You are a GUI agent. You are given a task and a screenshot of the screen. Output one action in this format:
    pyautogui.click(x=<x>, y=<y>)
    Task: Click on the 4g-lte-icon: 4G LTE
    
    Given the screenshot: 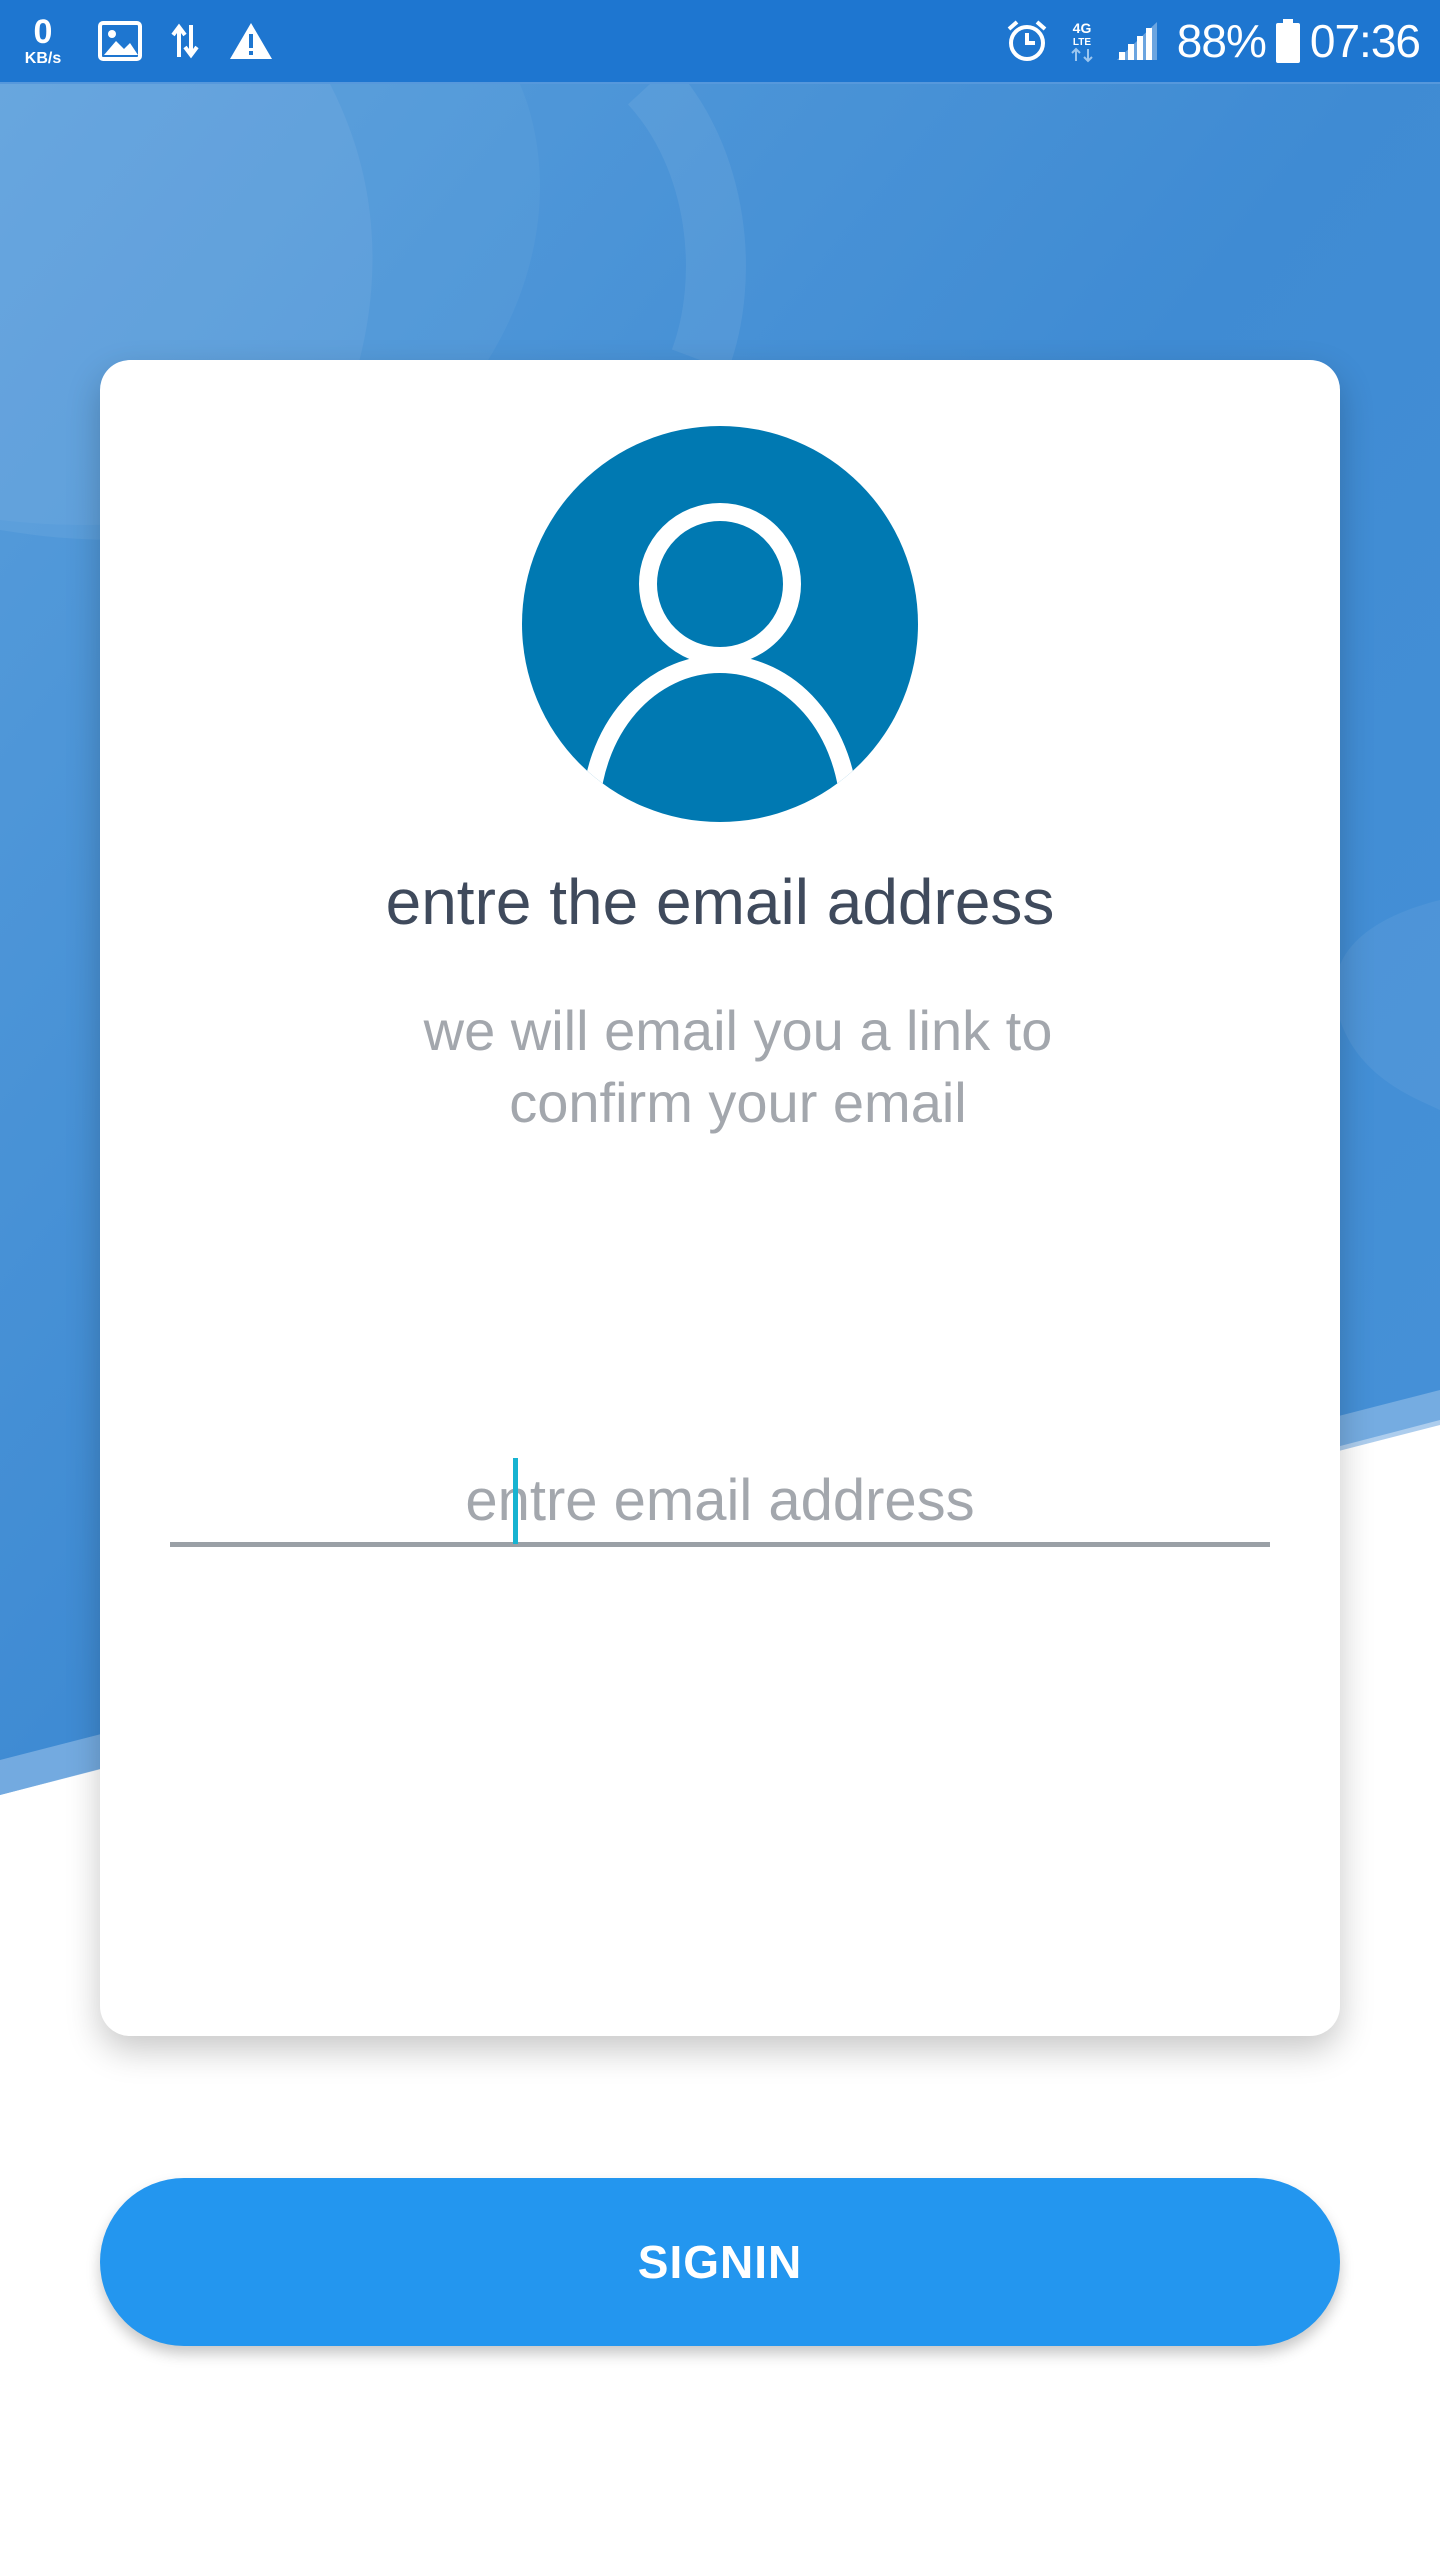 What is the action you would take?
    pyautogui.click(x=1082, y=41)
    